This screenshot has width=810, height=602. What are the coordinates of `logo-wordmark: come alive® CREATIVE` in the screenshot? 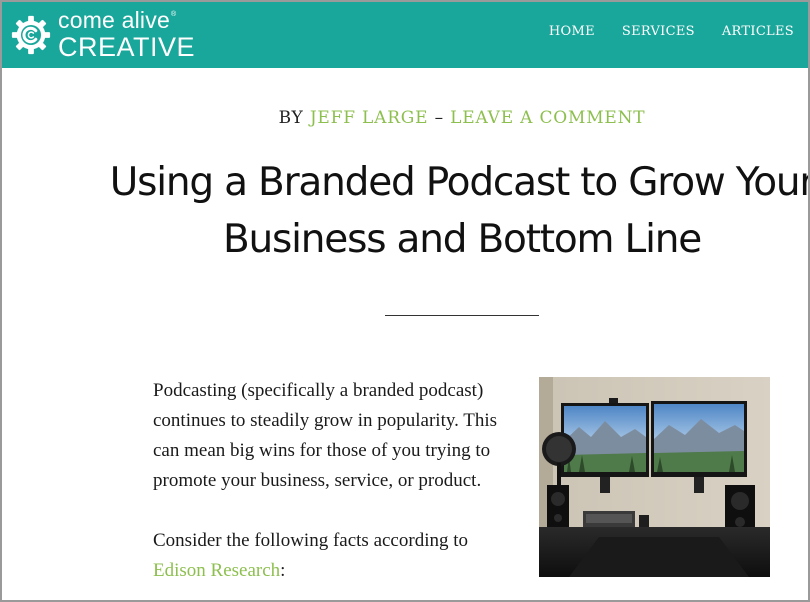 It's located at (127, 34).